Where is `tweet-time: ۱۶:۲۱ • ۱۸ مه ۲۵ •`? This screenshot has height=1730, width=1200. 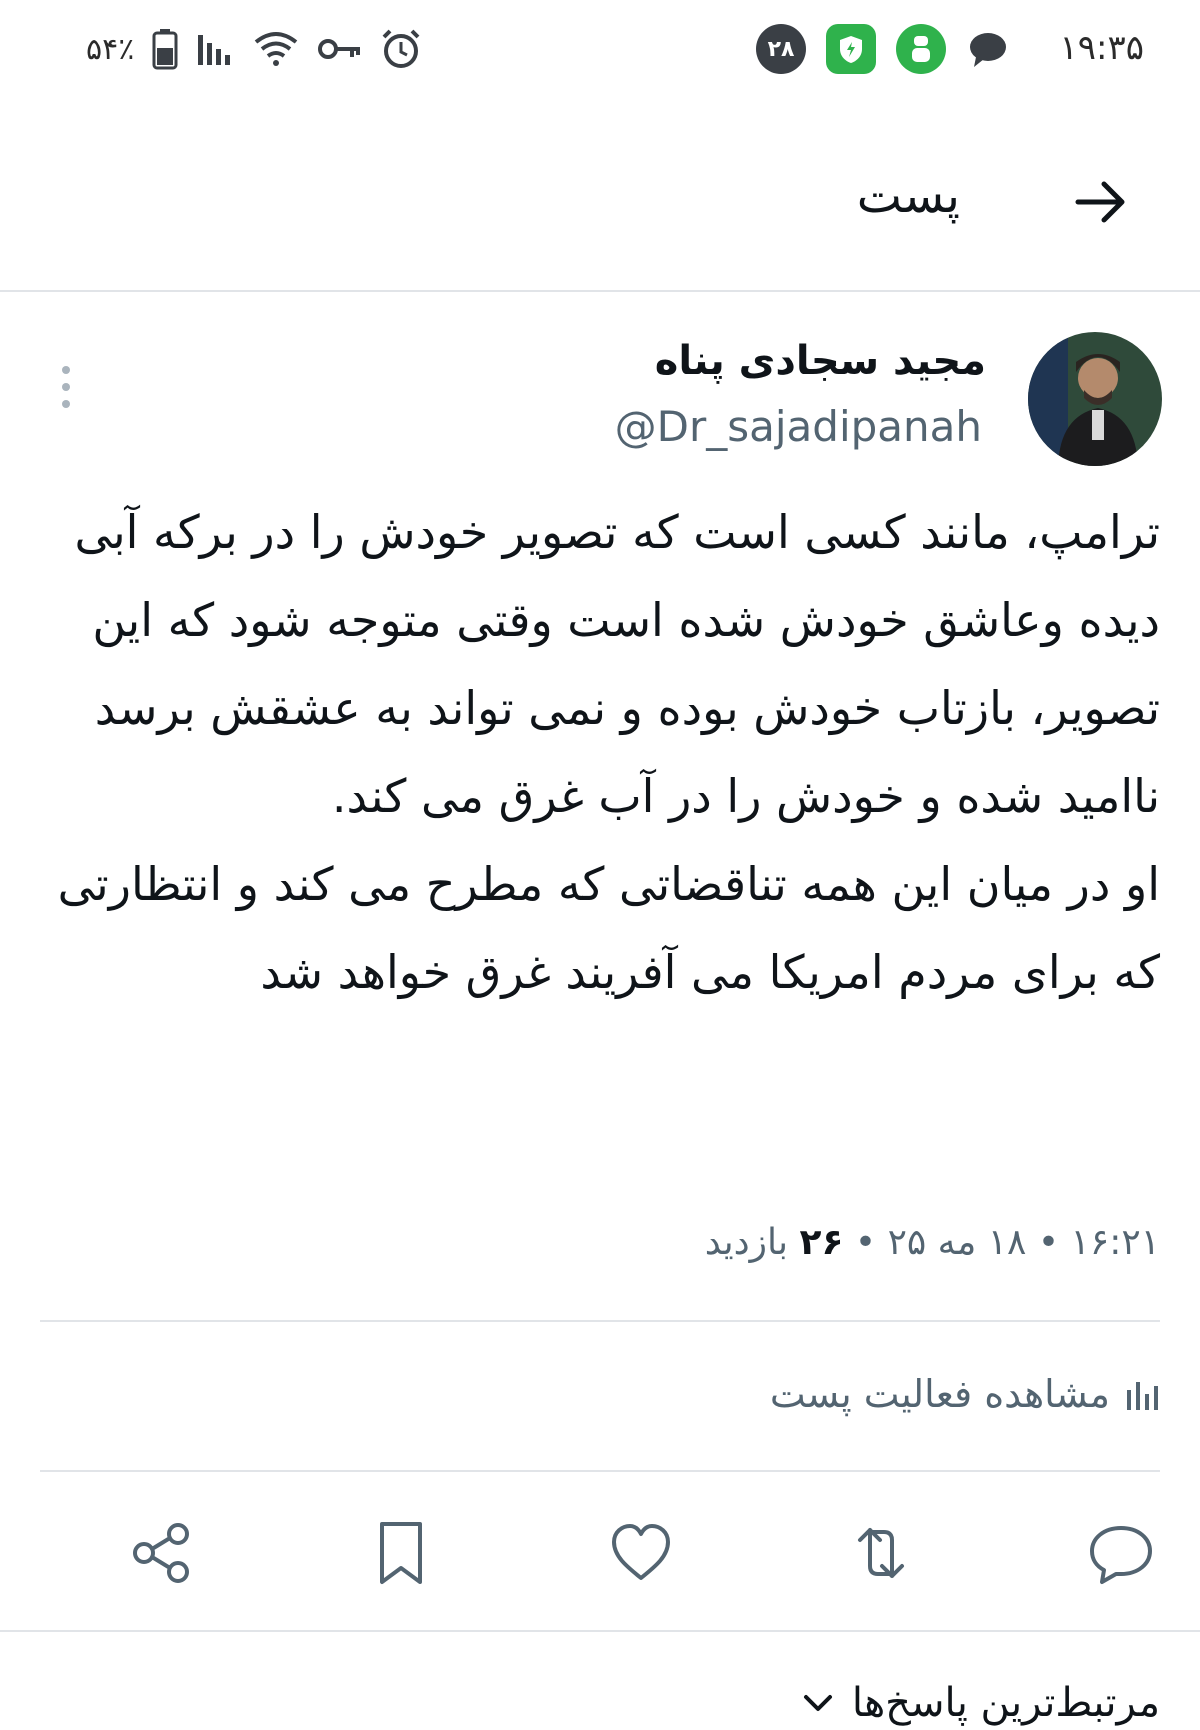
tweet-time: ۱۶:۲۱ • ۱۸ مه ۲۵ • is located at coordinates (1007, 1242).